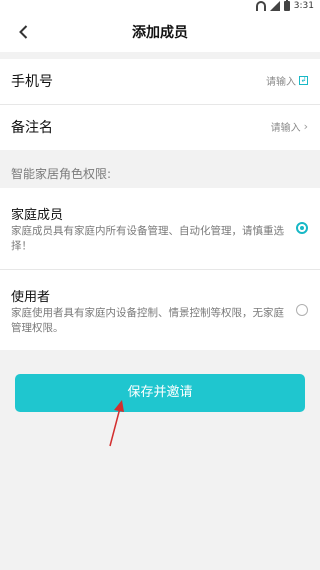  Describe the element at coordinates (37, 215) in the screenshot. I see `role-title: 家庭成员` at that location.